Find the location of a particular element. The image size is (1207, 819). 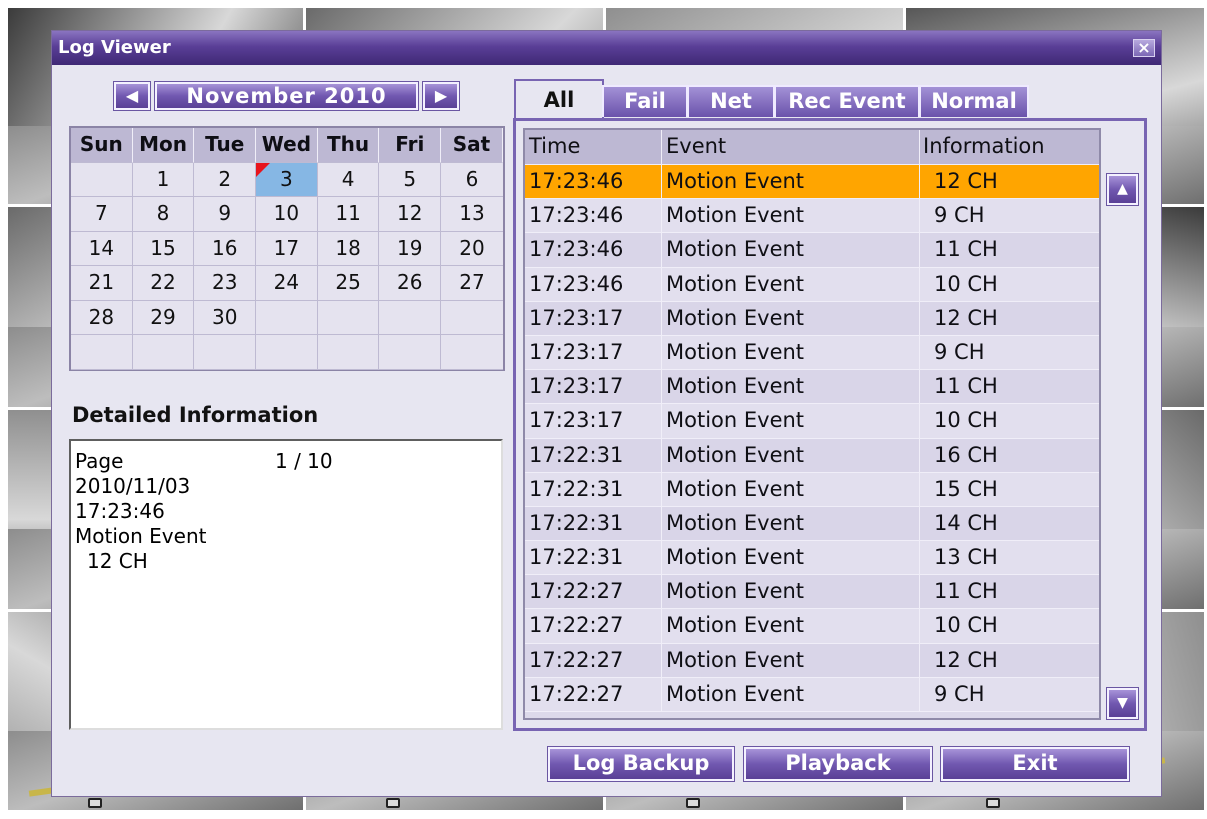

calendar-day: 10 is located at coordinates (287, 214).